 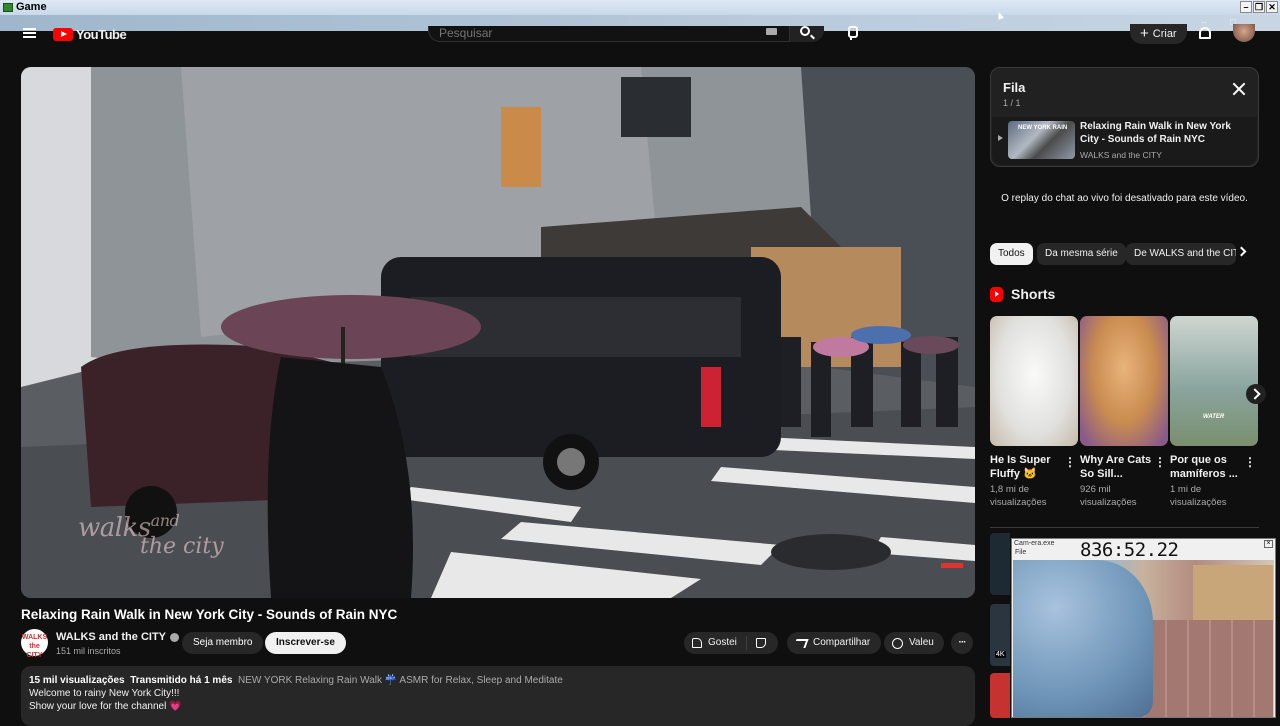 I want to click on plus-icon: +, so click(x=1144, y=33).